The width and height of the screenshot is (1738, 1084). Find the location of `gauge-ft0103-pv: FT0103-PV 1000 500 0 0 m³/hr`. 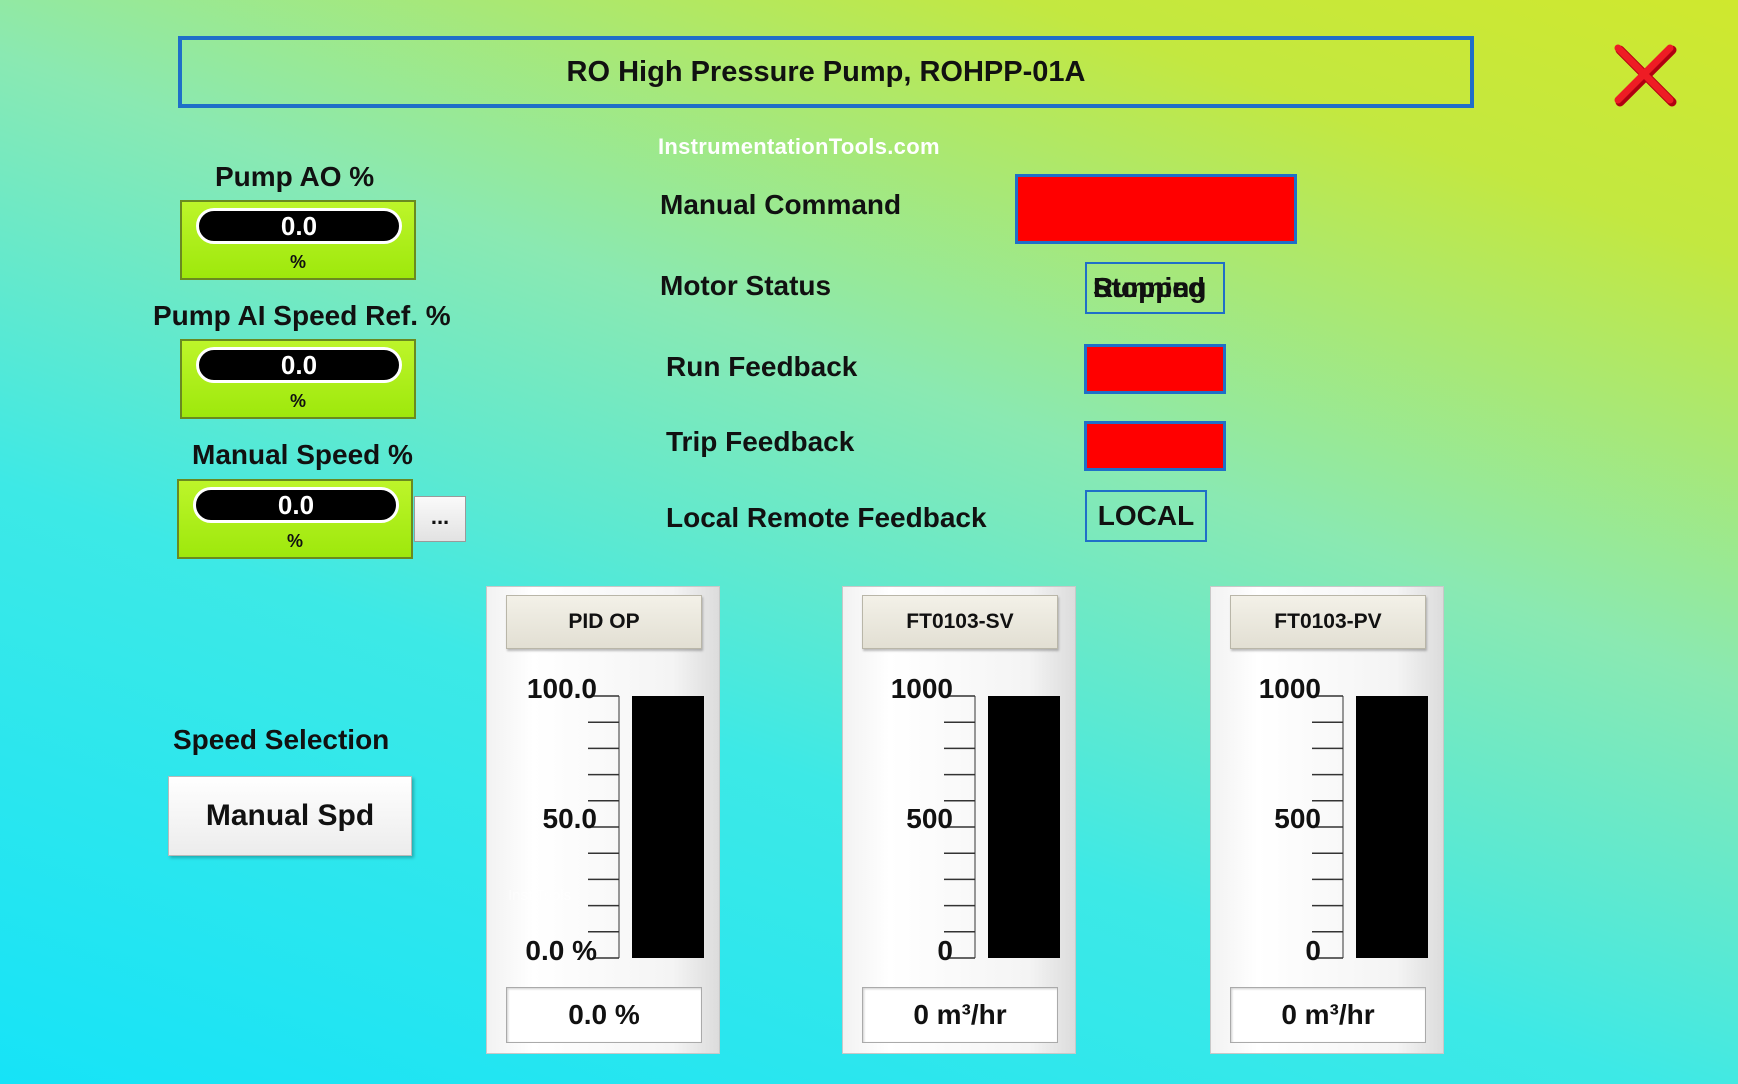

gauge-ft0103-pv: FT0103-PV 1000 500 0 0 m³/hr is located at coordinates (1327, 820).